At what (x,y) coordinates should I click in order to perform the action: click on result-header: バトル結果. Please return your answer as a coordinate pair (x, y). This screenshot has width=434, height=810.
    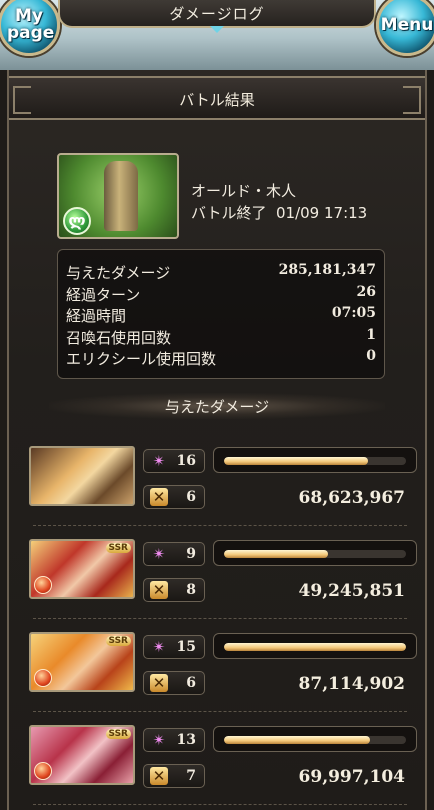
    Looking at the image, I should click on (217, 98).